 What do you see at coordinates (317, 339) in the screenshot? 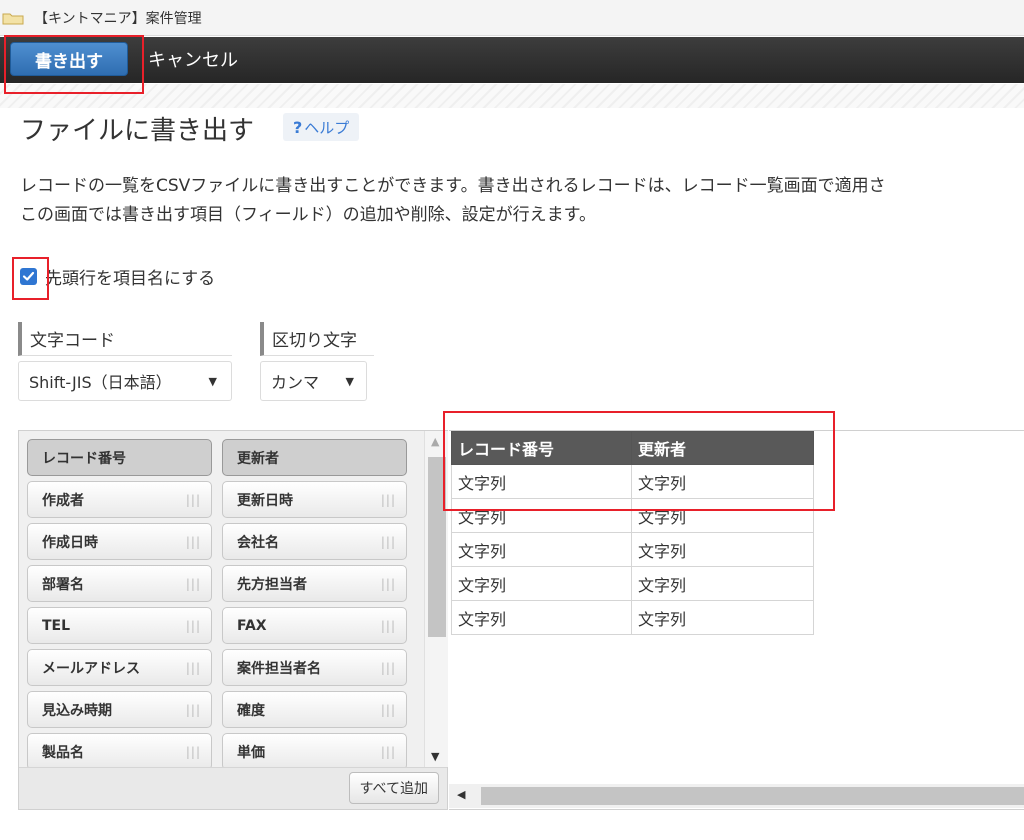
I see `delimiter-label: 区切り文字` at bounding box center [317, 339].